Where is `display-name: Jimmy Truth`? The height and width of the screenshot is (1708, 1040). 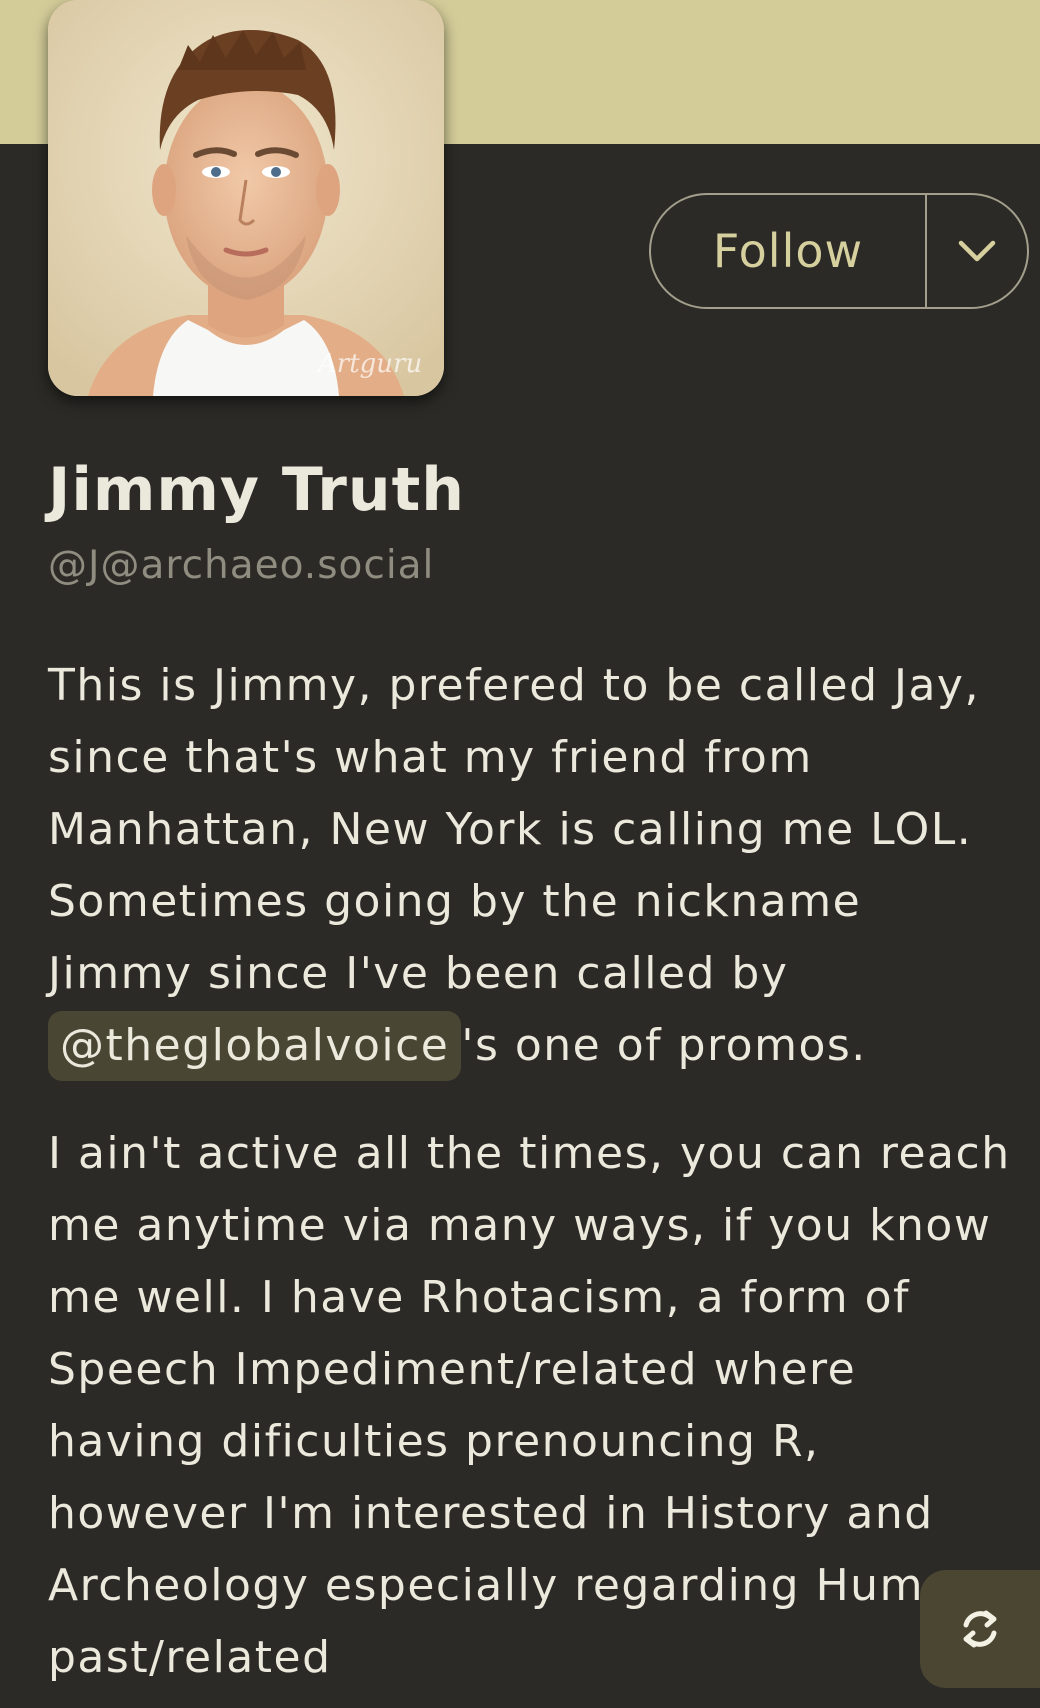
display-name: Jimmy Truth is located at coordinates (256, 490).